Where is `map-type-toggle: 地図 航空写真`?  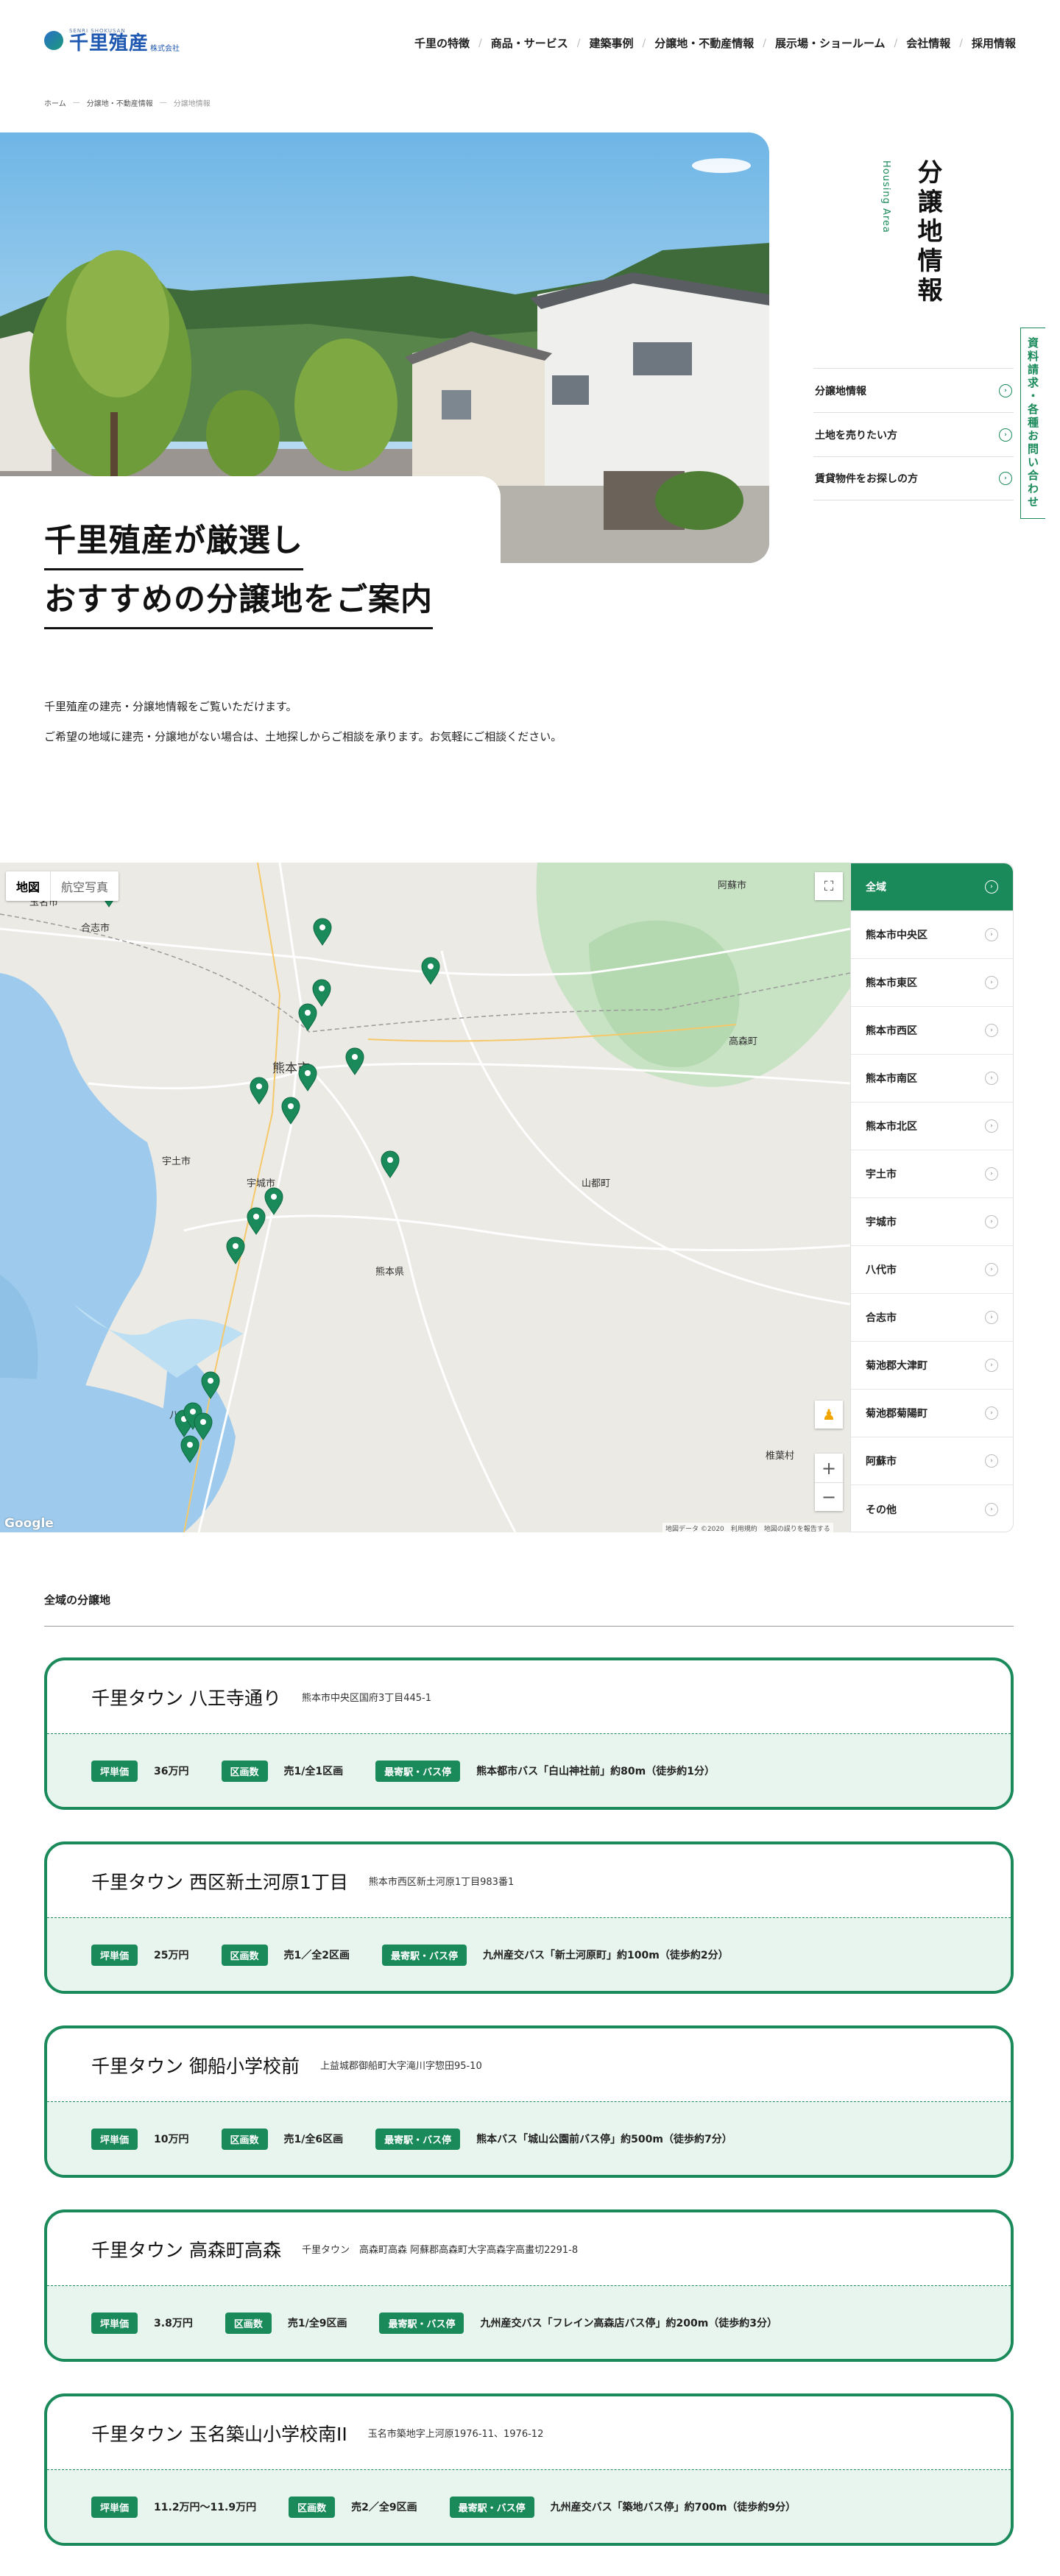 map-type-toggle: 地図 航空写真 is located at coordinates (62, 886).